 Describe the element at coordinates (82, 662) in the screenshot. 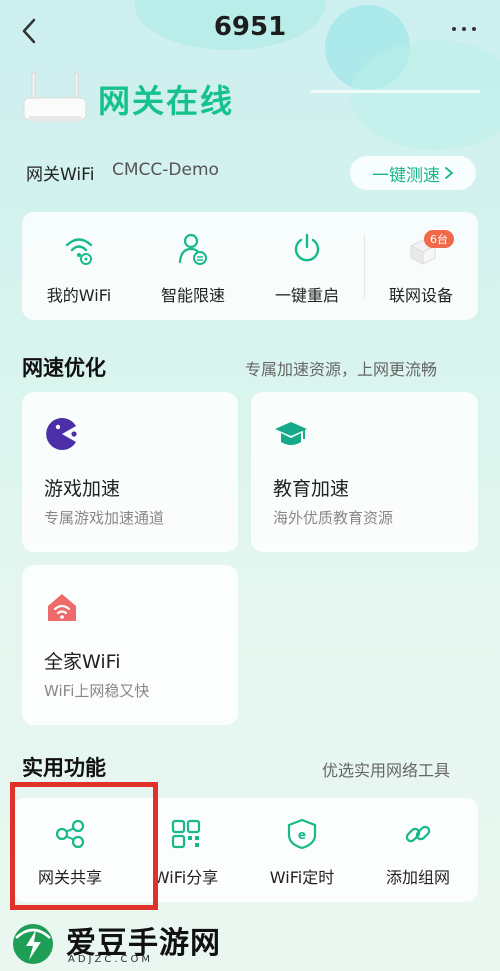

I see `tile-title: 全家WiFi` at that location.